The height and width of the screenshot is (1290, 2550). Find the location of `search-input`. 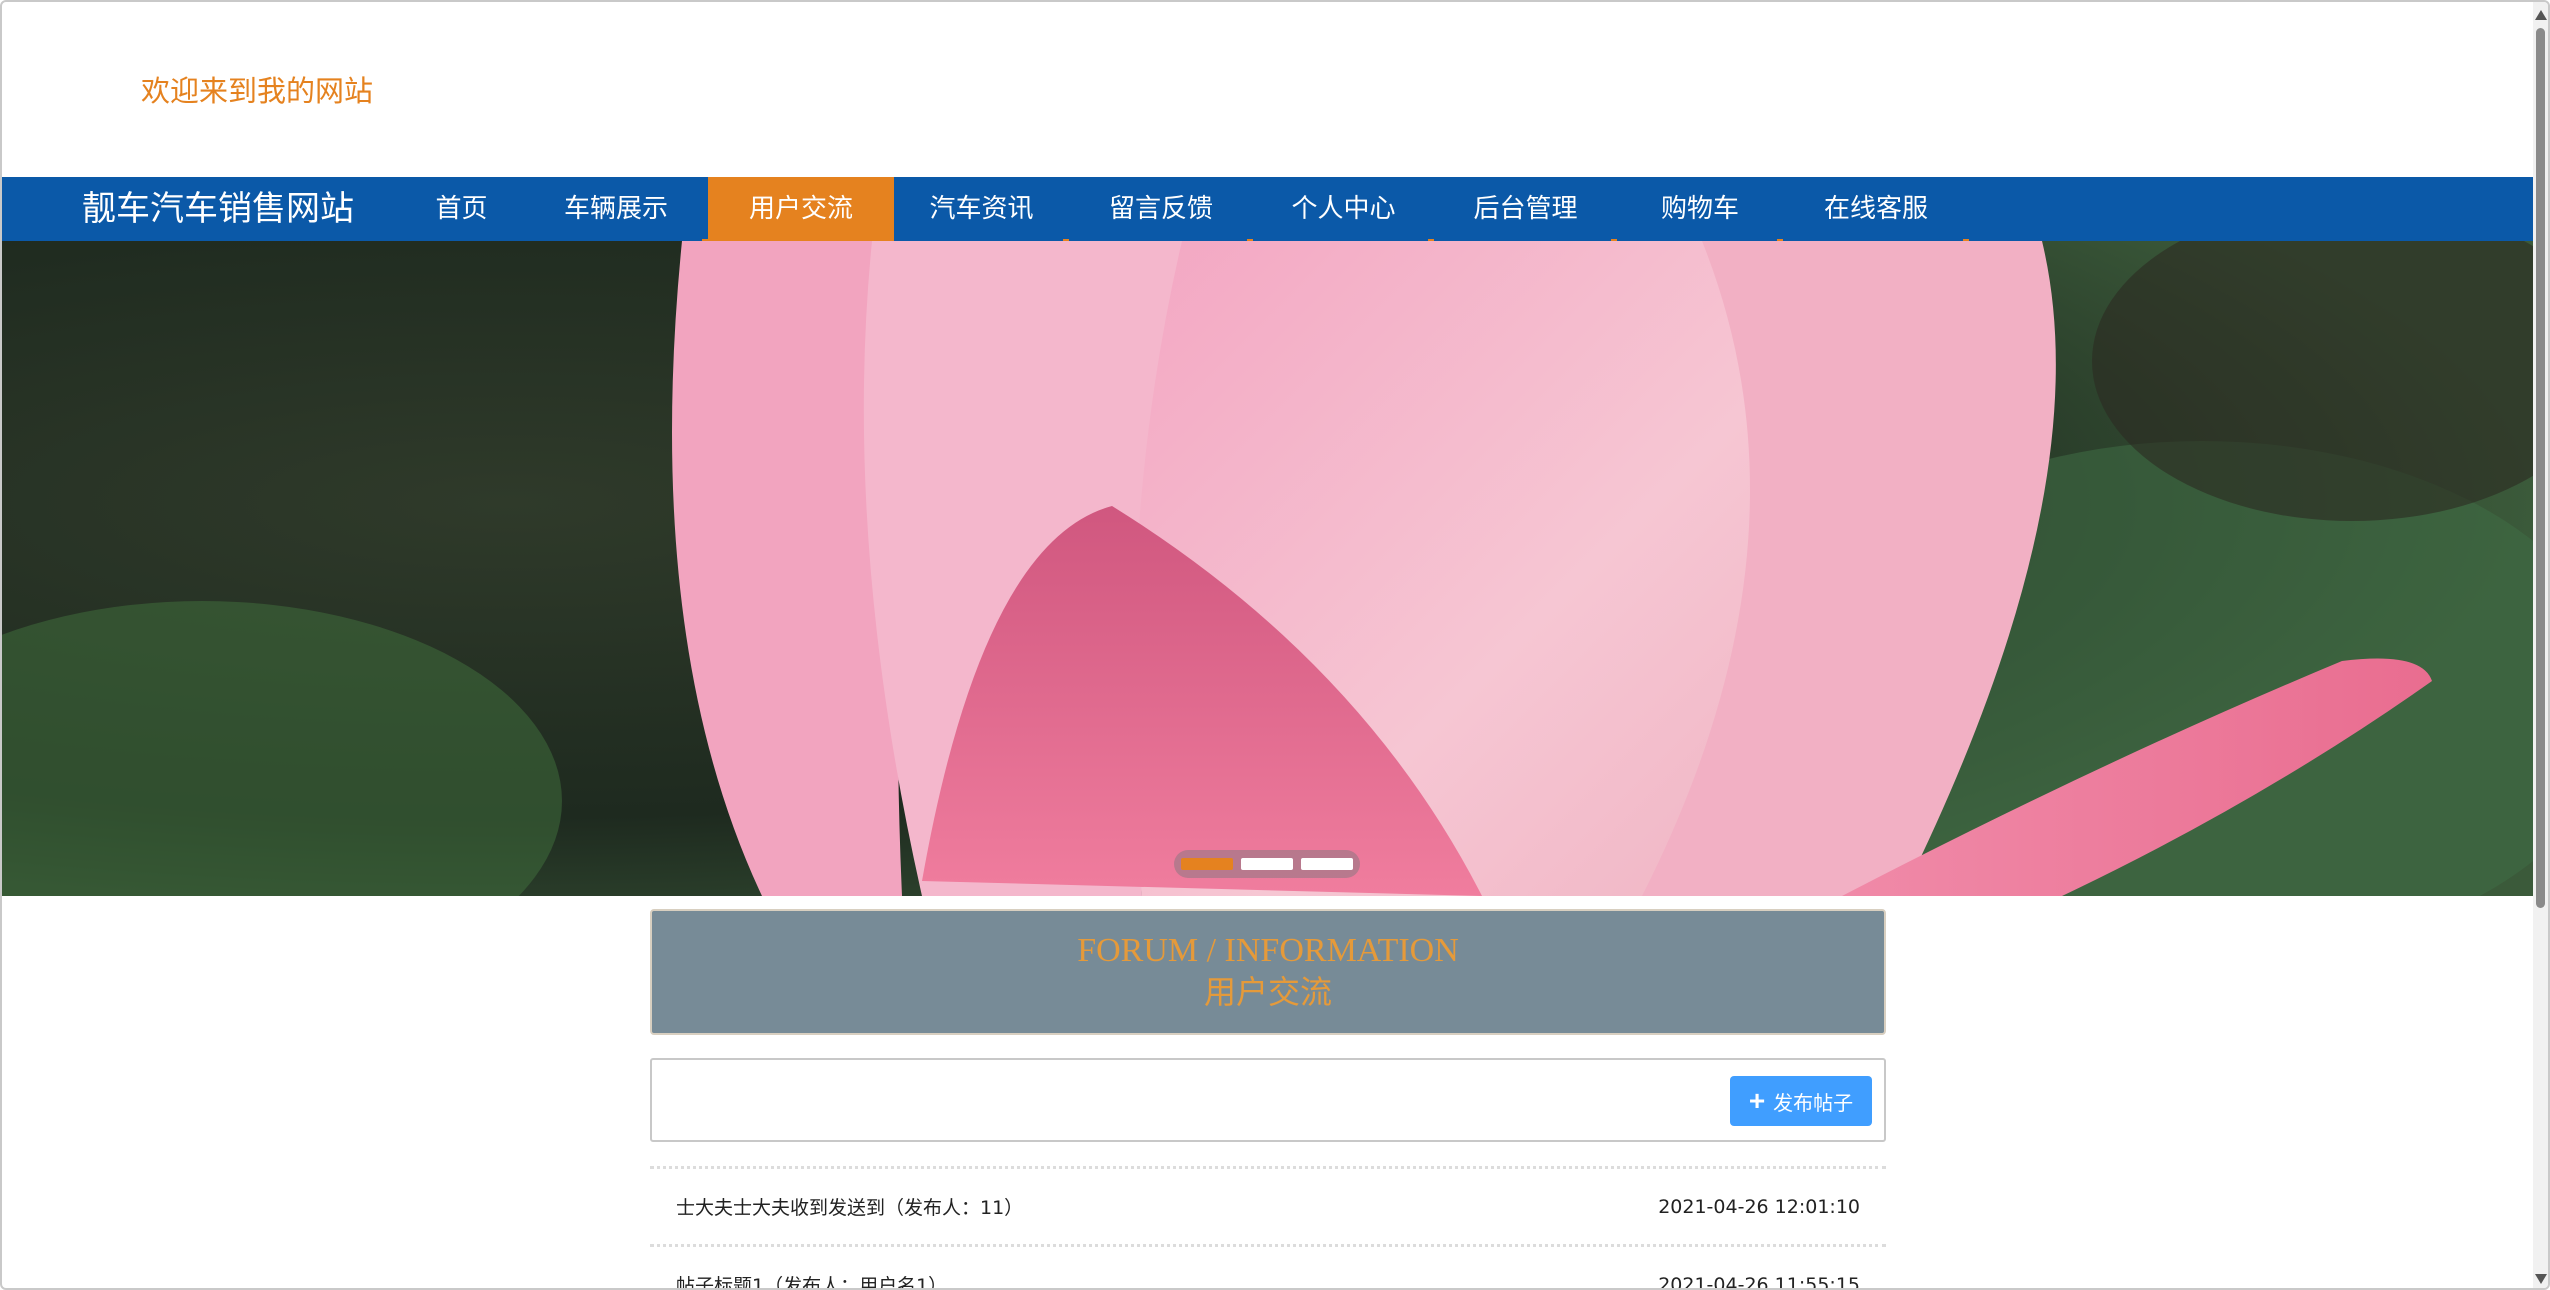

search-input is located at coordinates (1191, 1100).